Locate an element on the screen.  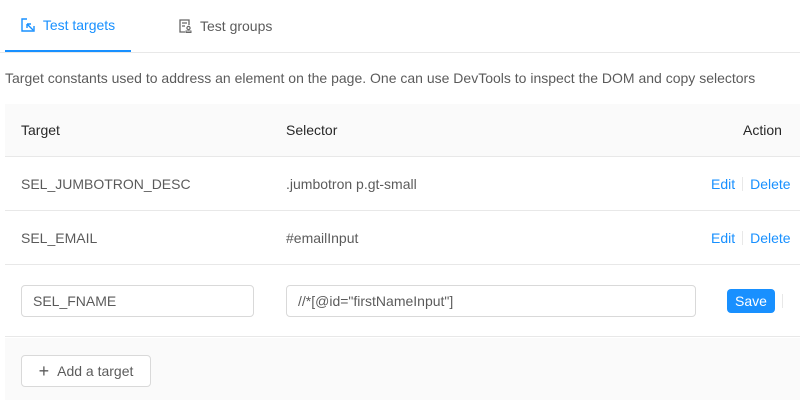
target-input is located at coordinates (137, 300).